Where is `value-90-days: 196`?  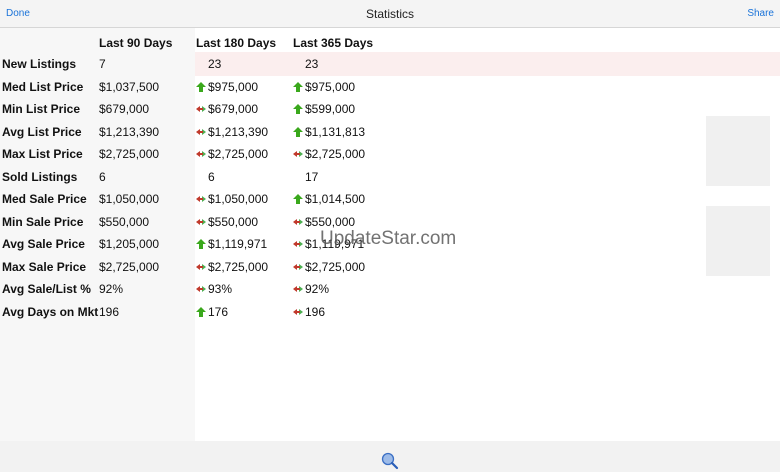
value-90-days: 196 is located at coordinates (109, 311).